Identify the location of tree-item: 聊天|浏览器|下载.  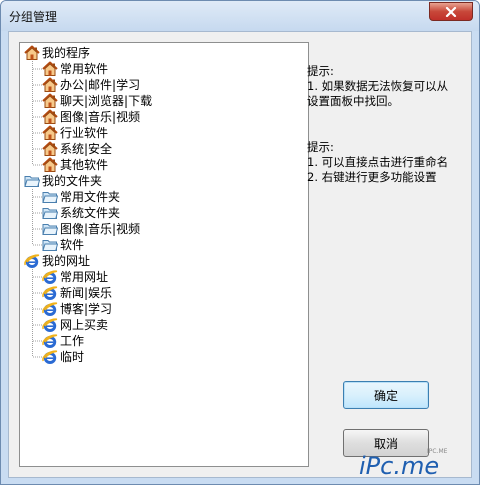
(97, 101).